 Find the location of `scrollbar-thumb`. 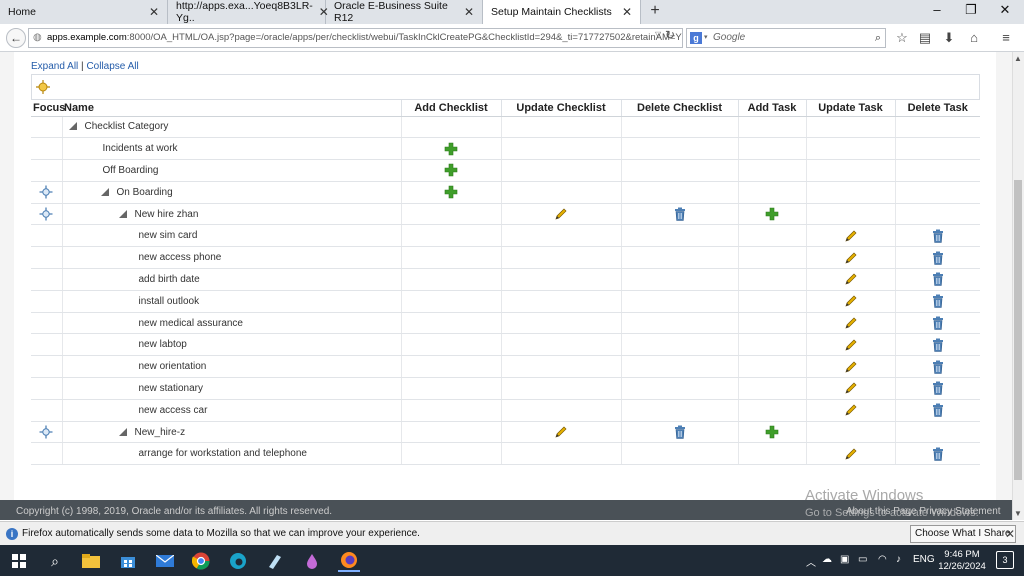

scrollbar-thumb is located at coordinates (1018, 330).